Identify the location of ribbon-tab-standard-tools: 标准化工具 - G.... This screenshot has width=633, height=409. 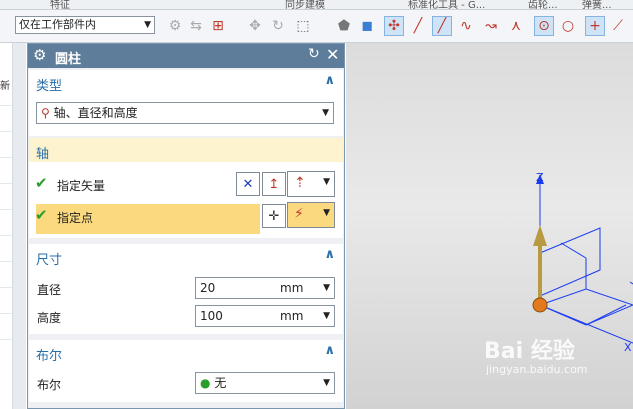
(446, 4).